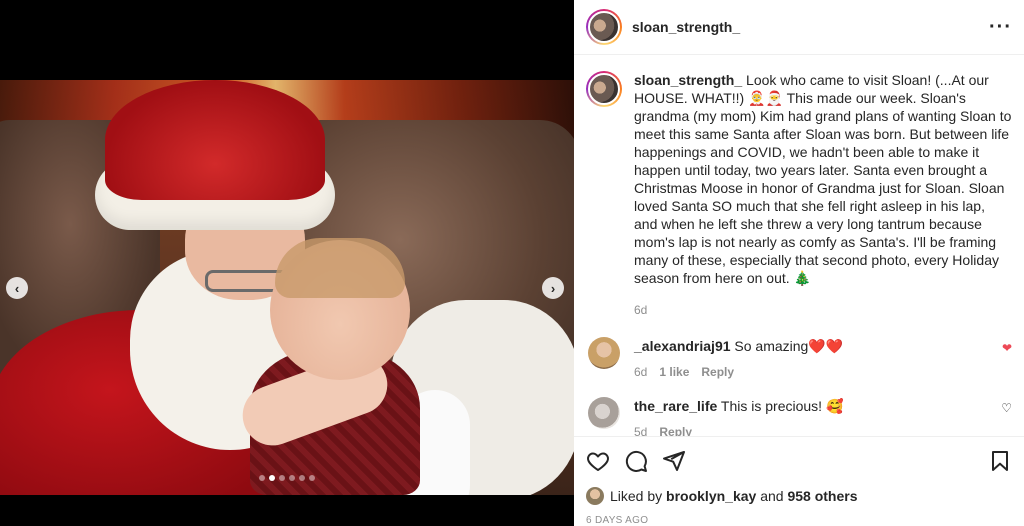 The image size is (1024, 526). What do you see at coordinates (711, 496) in the screenshot?
I see `liker-username: brooklyn_kay` at bounding box center [711, 496].